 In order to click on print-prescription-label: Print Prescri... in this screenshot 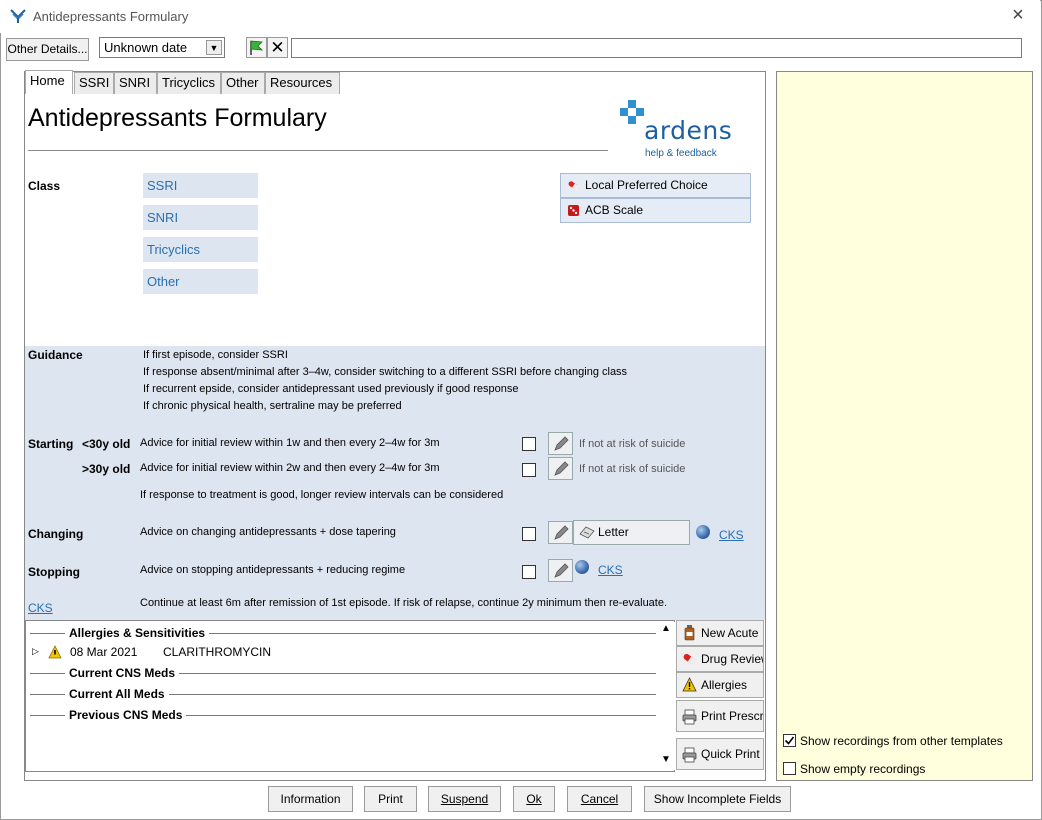, I will do `click(732, 716)`.